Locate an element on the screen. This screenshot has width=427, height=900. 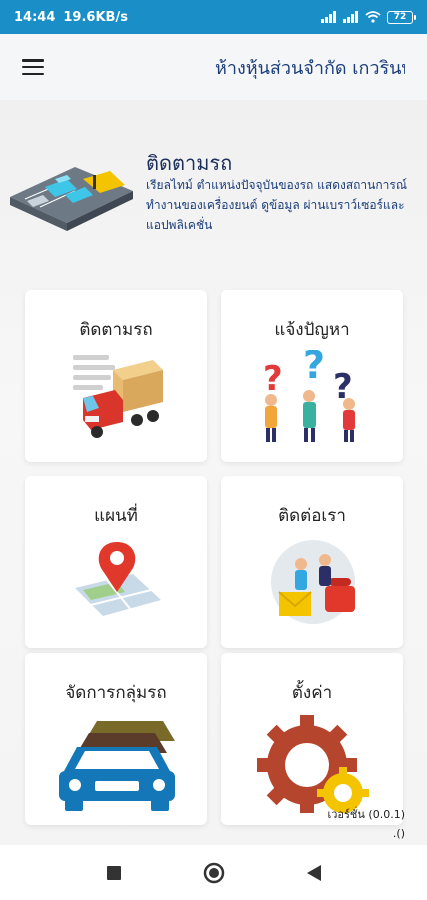
signal-icon is located at coordinates (328, 17).